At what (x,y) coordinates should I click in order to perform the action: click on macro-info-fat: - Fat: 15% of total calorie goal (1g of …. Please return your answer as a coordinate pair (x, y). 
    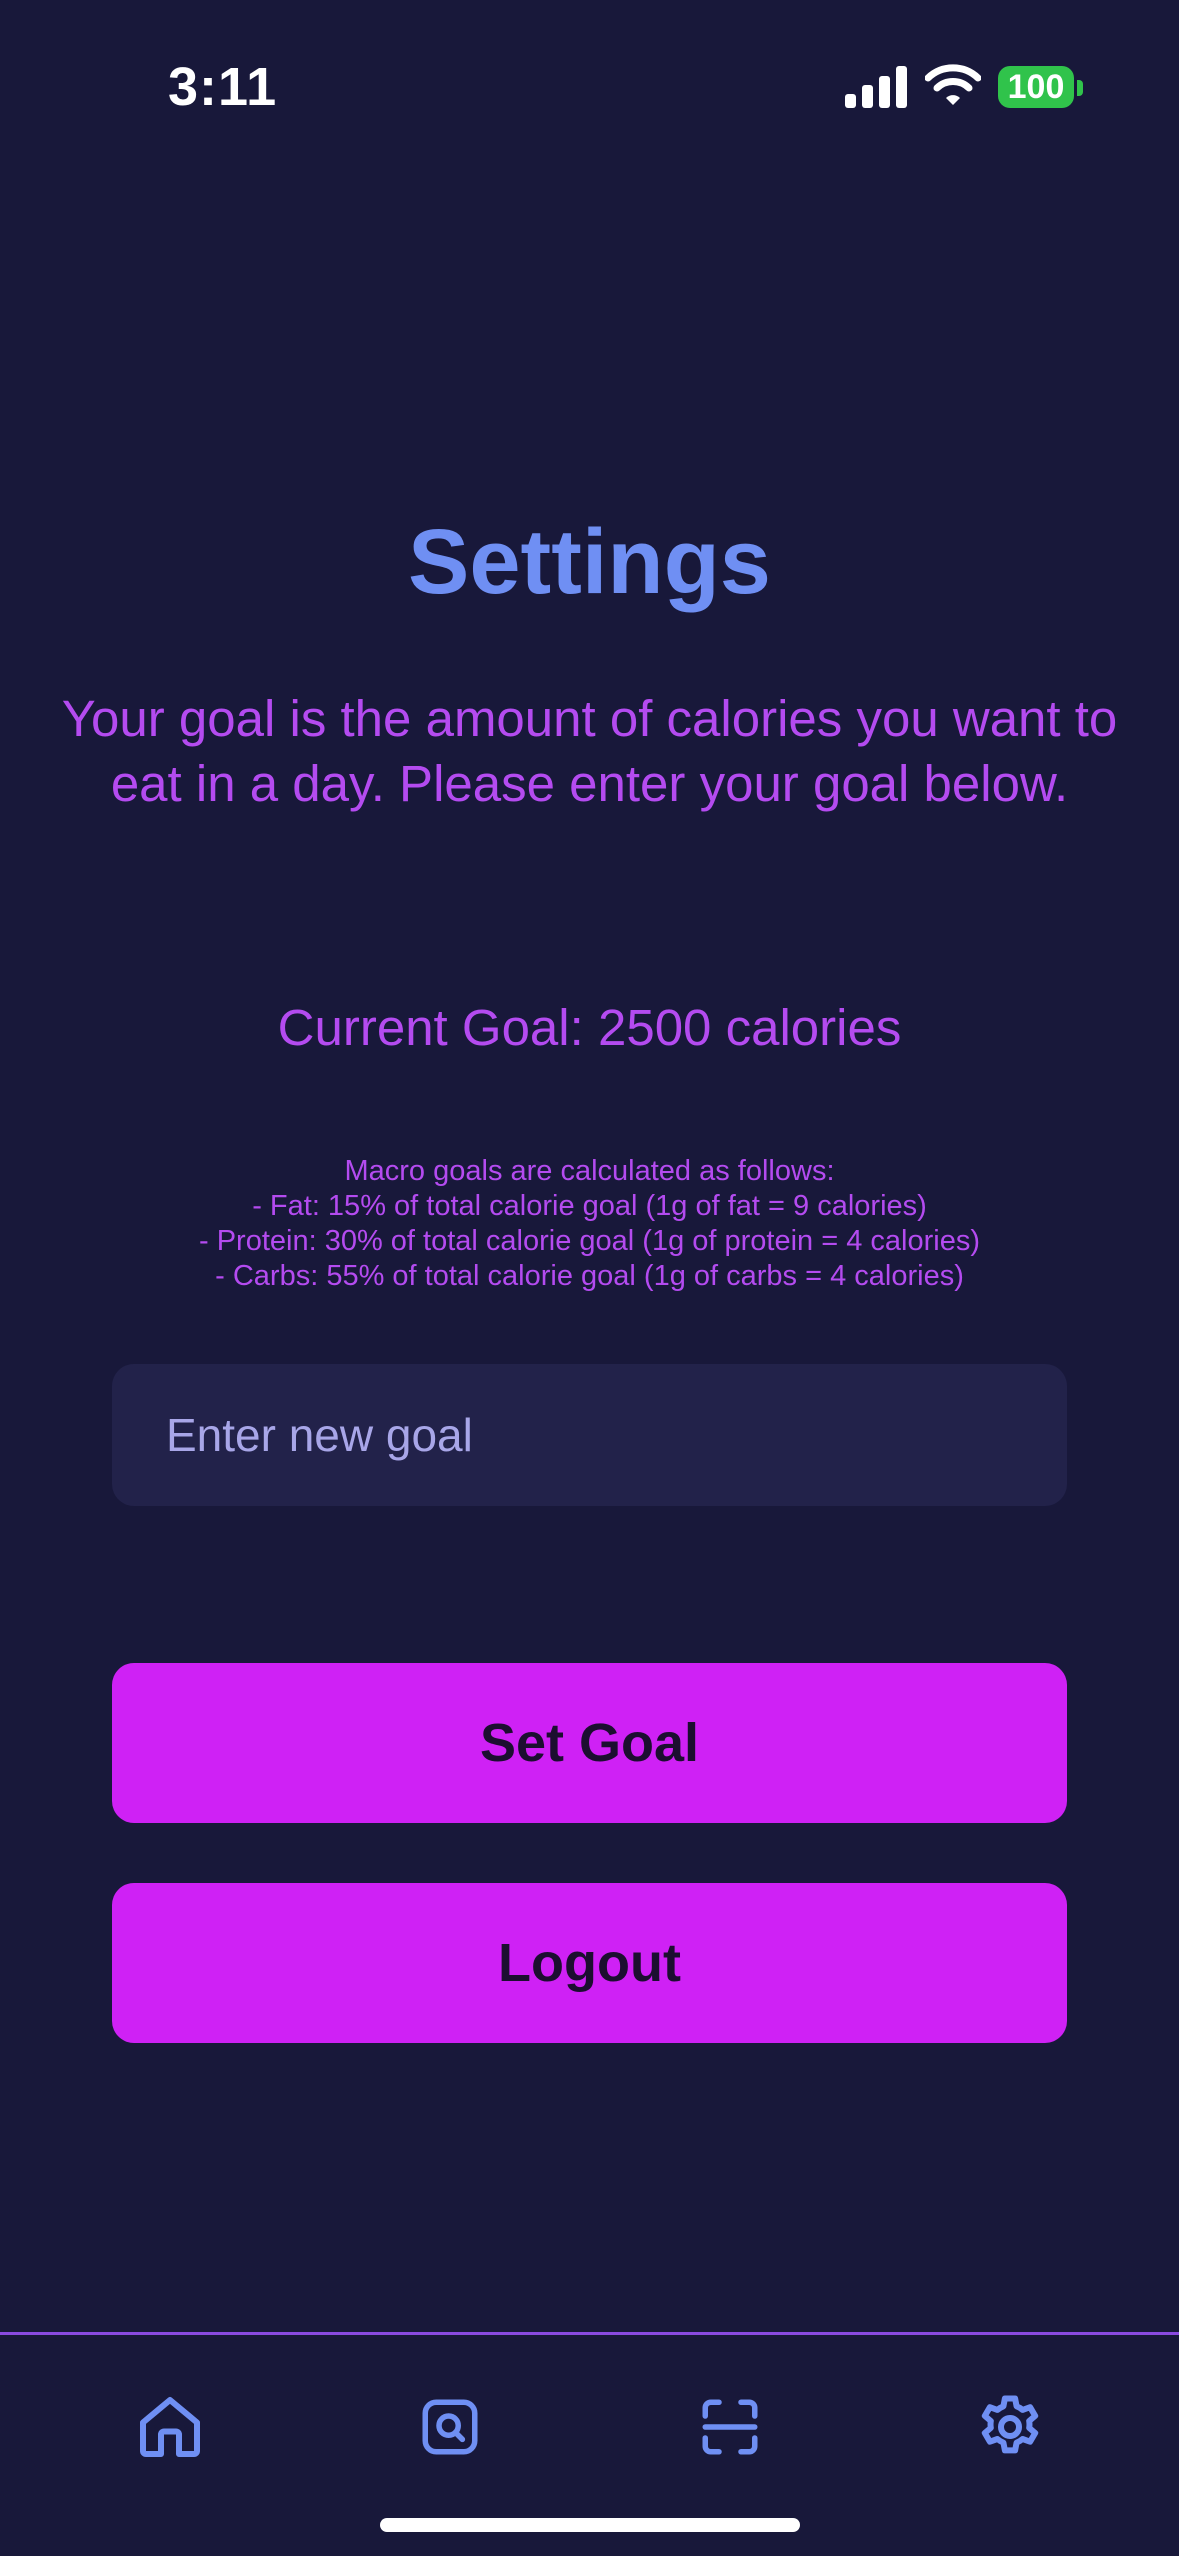
    Looking at the image, I should click on (589, 1206).